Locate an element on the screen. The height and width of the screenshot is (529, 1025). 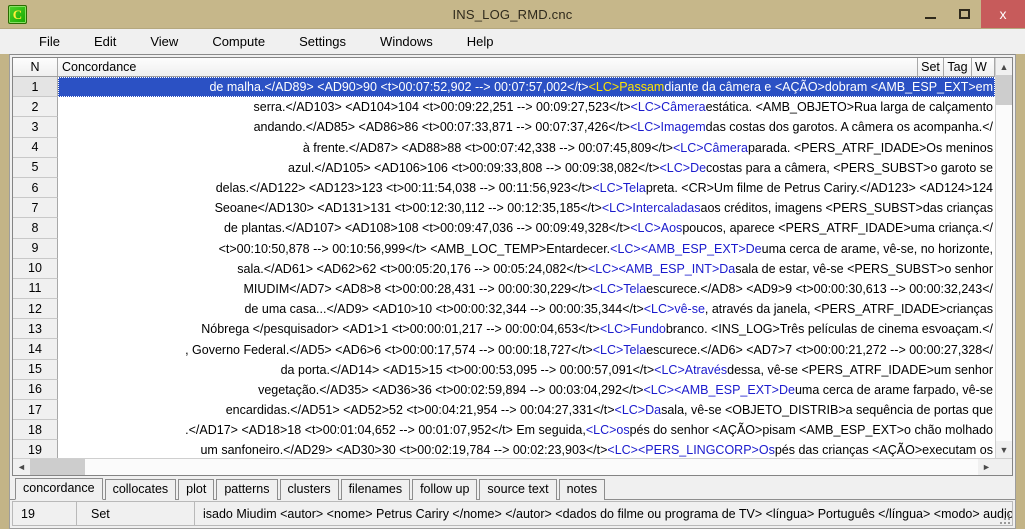
column-header-tag: Tag is located at coordinates (958, 67).